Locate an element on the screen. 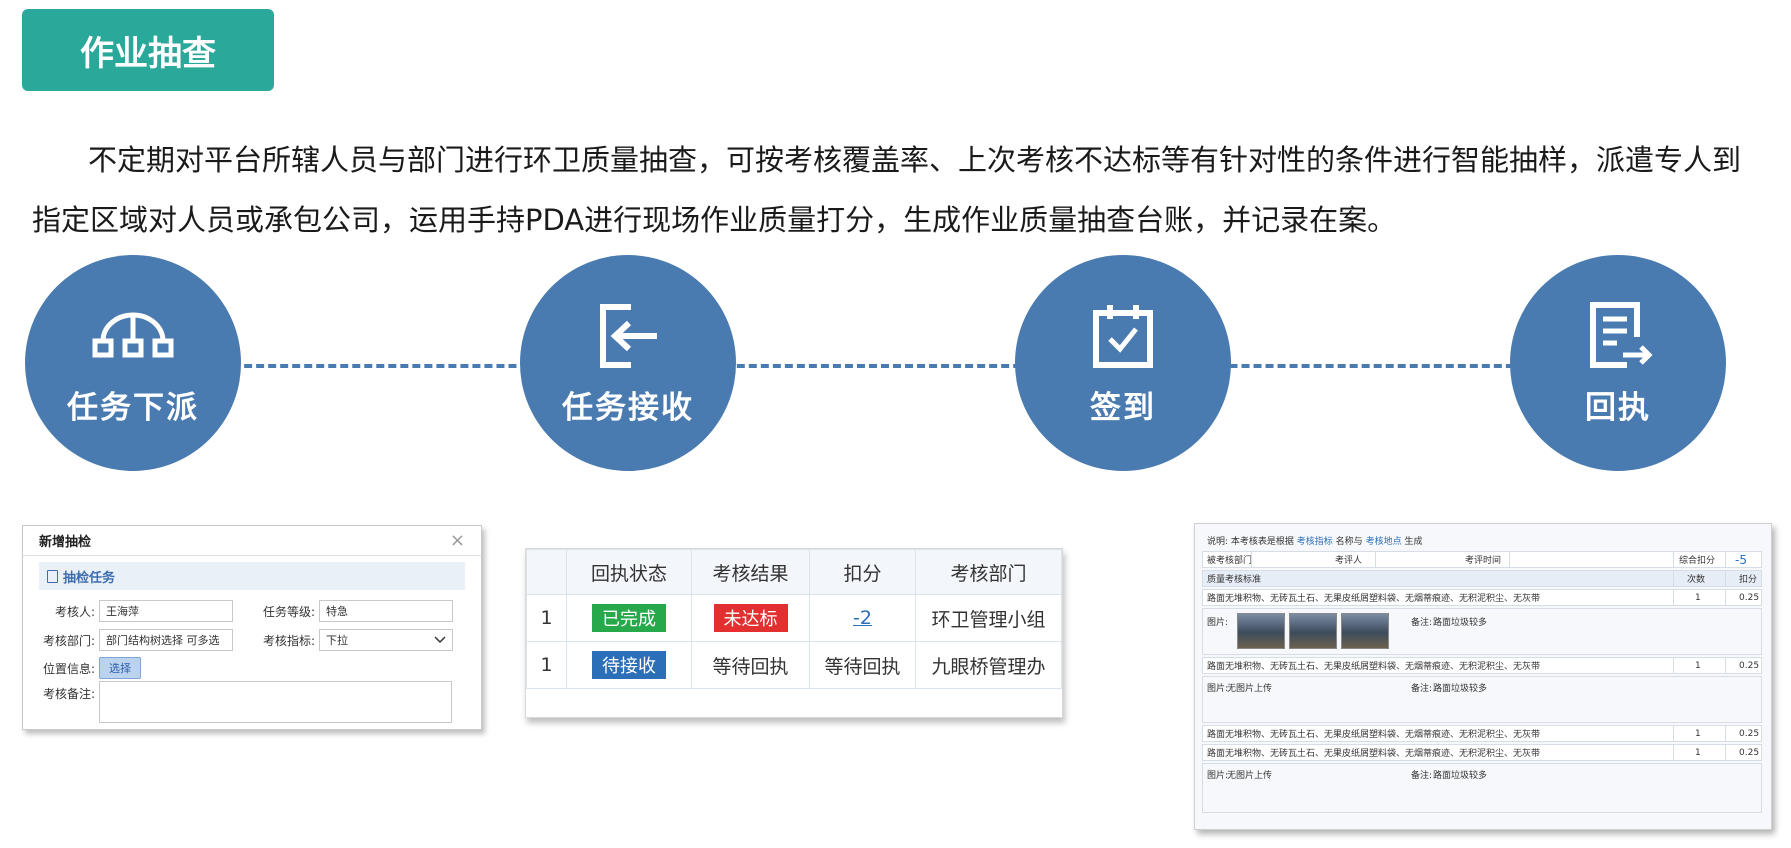 The height and width of the screenshot is (848, 1791). remark-label: 考核备注: is located at coordinates (68, 694).